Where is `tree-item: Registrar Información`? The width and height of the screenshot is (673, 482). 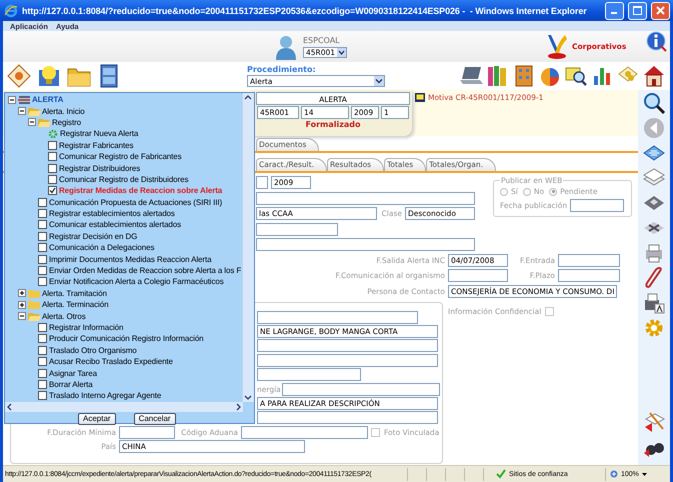
tree-item: Registrar Información is located at coordinates (86, 327).